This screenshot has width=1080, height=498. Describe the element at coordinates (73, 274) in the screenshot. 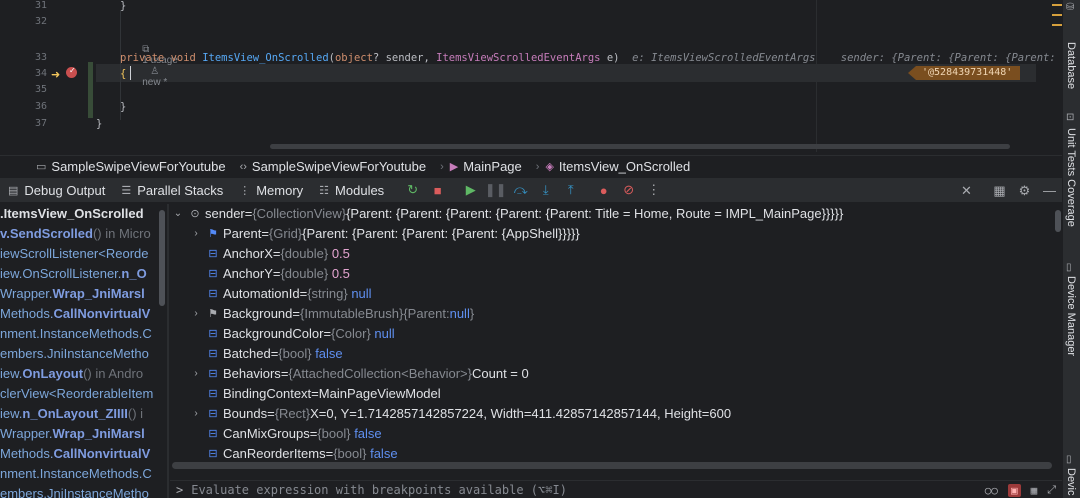

I see `stack-frame: iew.OnScrollListener.n_O` at that location.